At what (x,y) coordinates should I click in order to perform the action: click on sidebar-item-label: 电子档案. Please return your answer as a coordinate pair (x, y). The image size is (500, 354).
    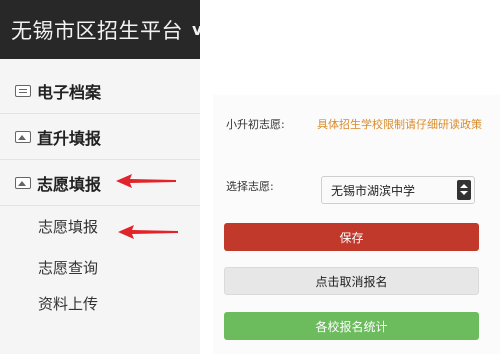
    Looking at the image, I should click on (69, 92).